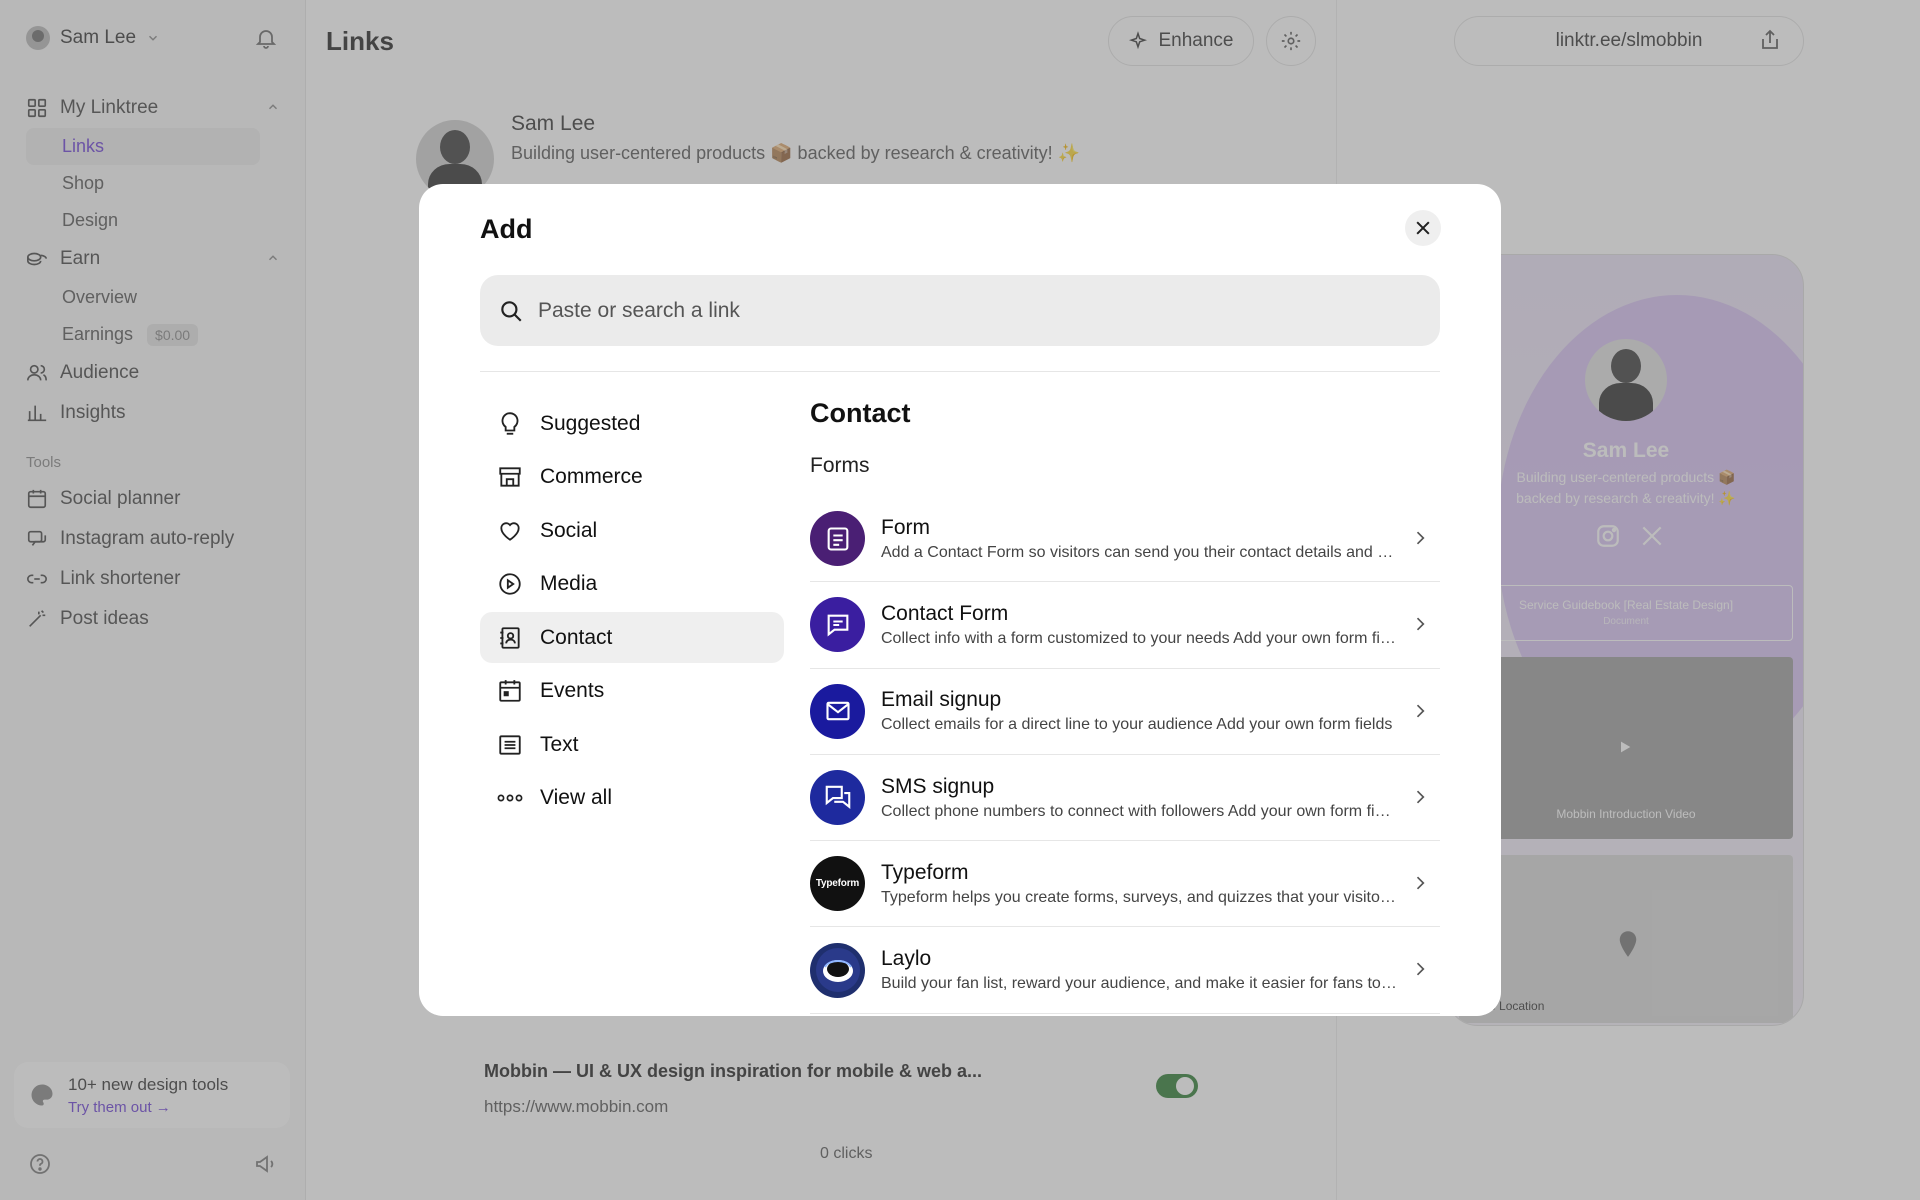 The image size is (1920, 1200). I want to click on category-contact: Contact, so click(632, 637).